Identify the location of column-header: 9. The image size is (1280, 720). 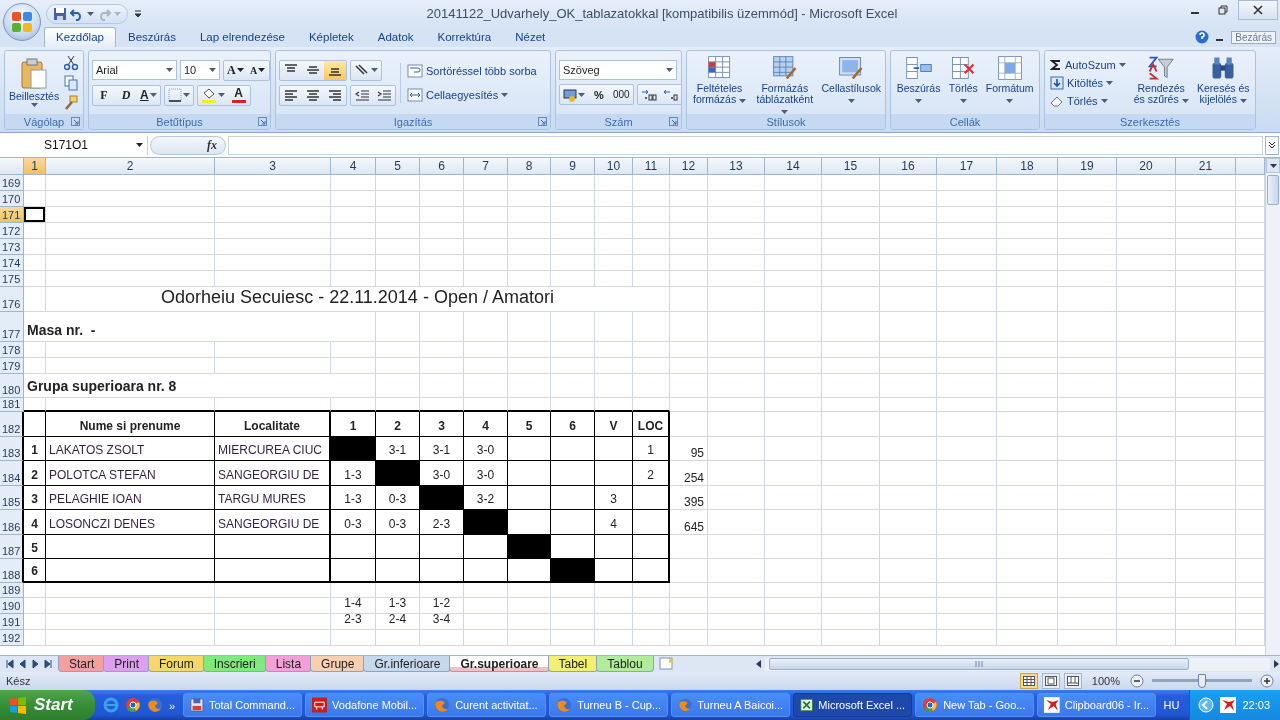
(573, 166).